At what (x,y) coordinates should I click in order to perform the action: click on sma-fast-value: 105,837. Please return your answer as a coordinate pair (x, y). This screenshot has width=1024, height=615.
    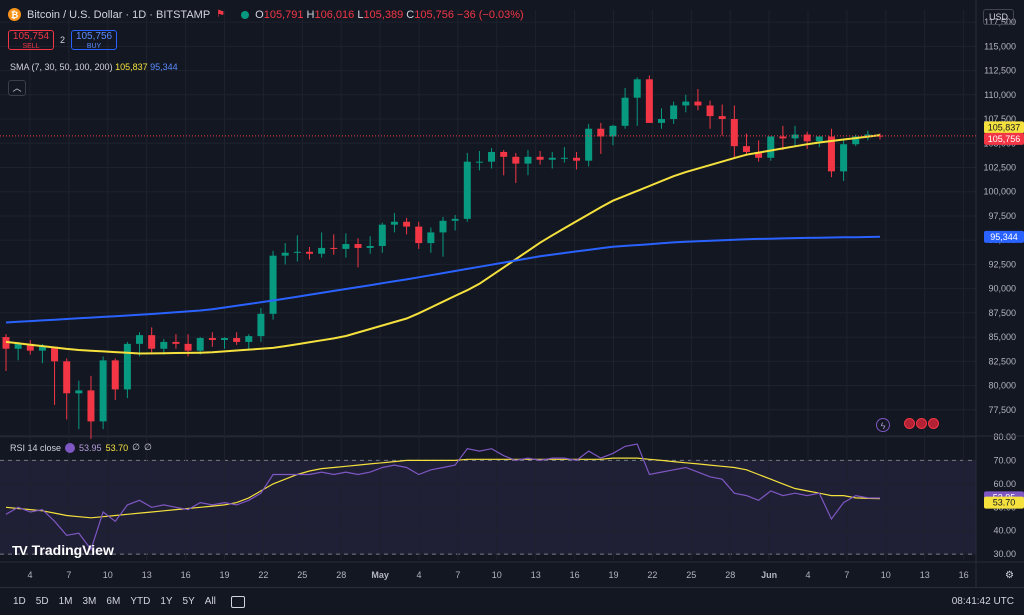
    Looking at the image, I should click on (131, 67).